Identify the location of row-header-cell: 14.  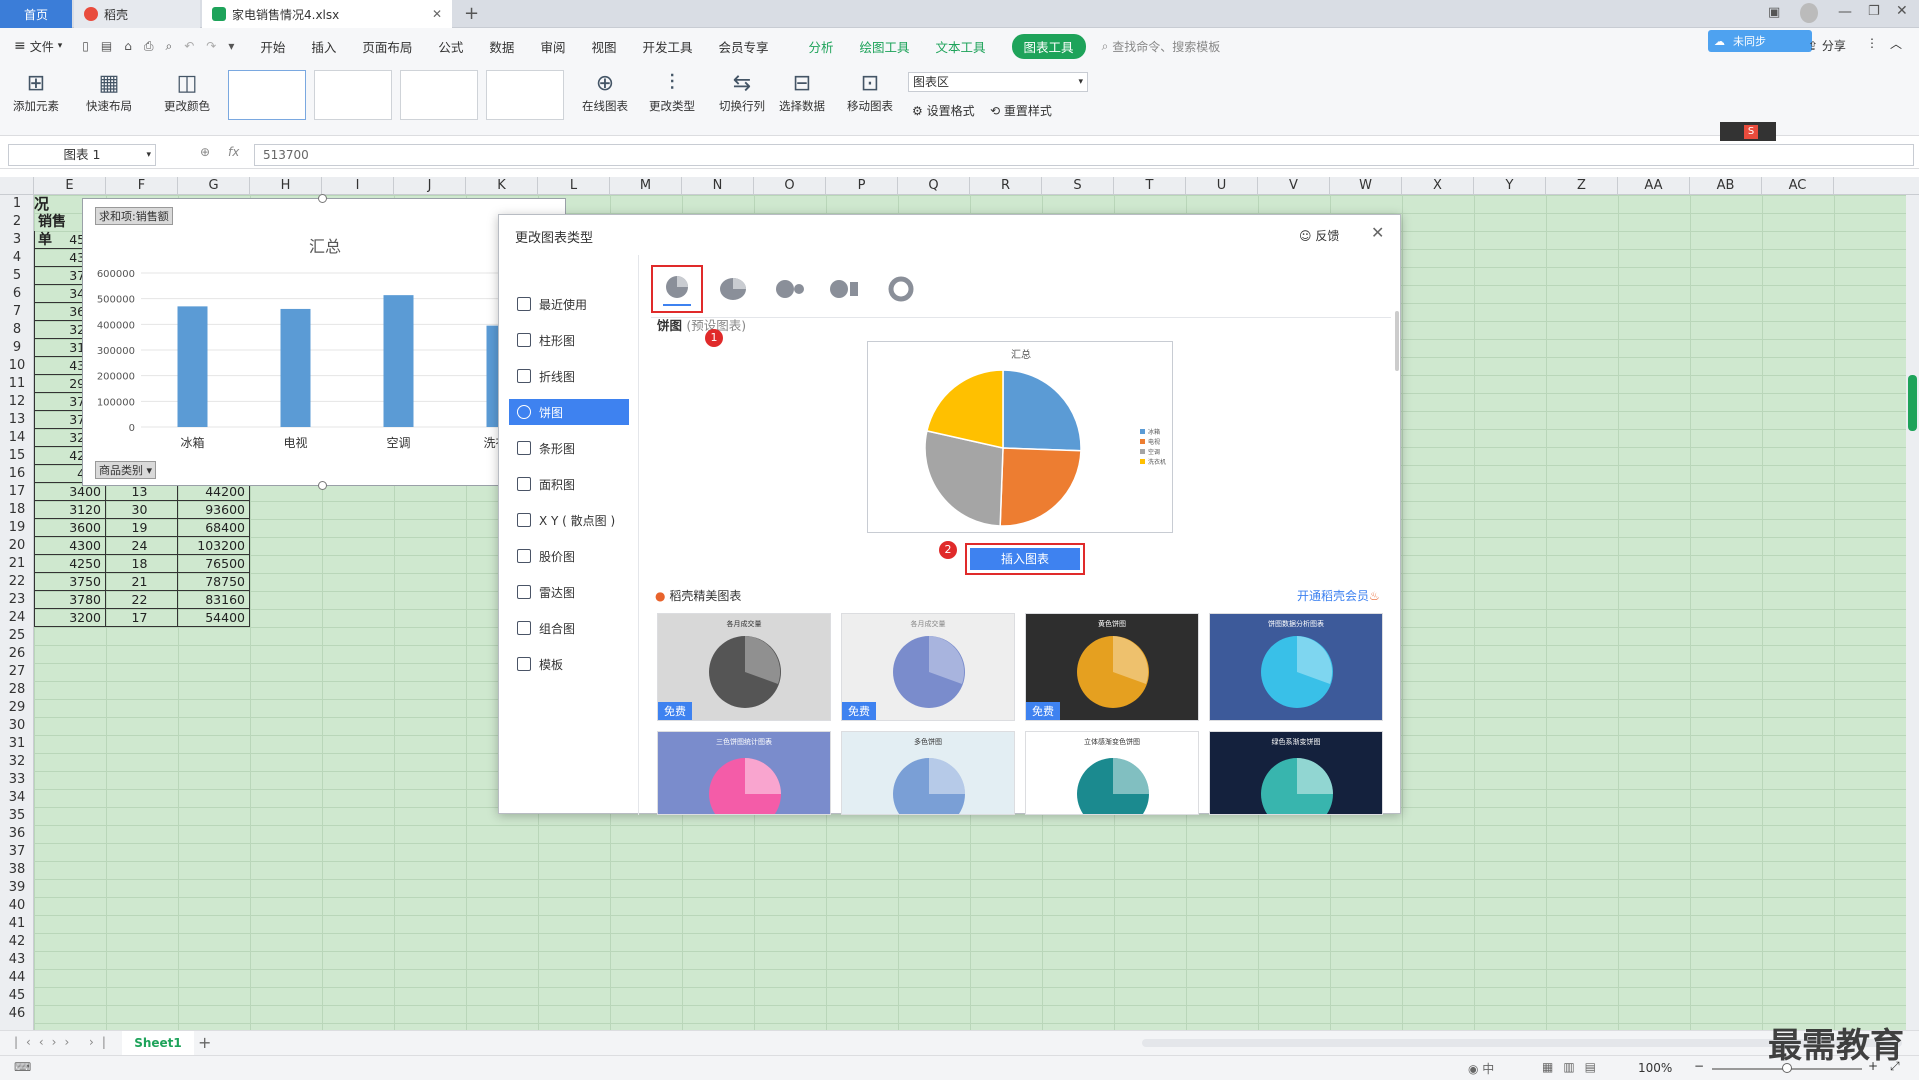
(17, 438).